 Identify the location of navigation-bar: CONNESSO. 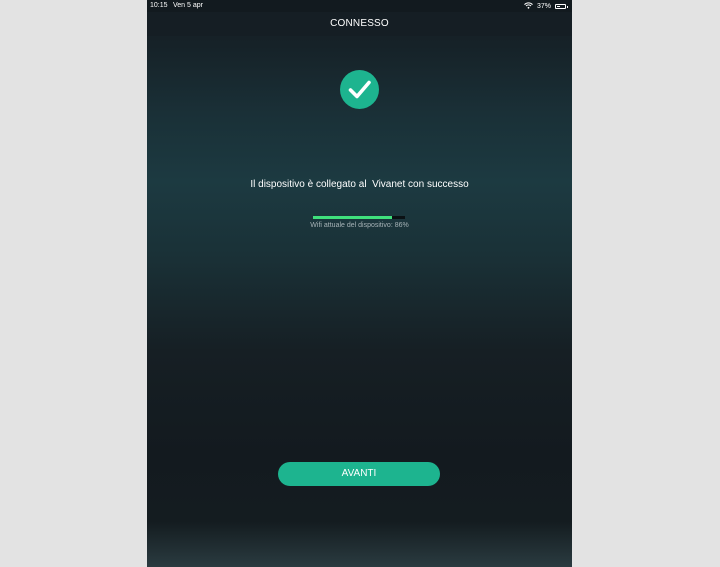
(359, 24).